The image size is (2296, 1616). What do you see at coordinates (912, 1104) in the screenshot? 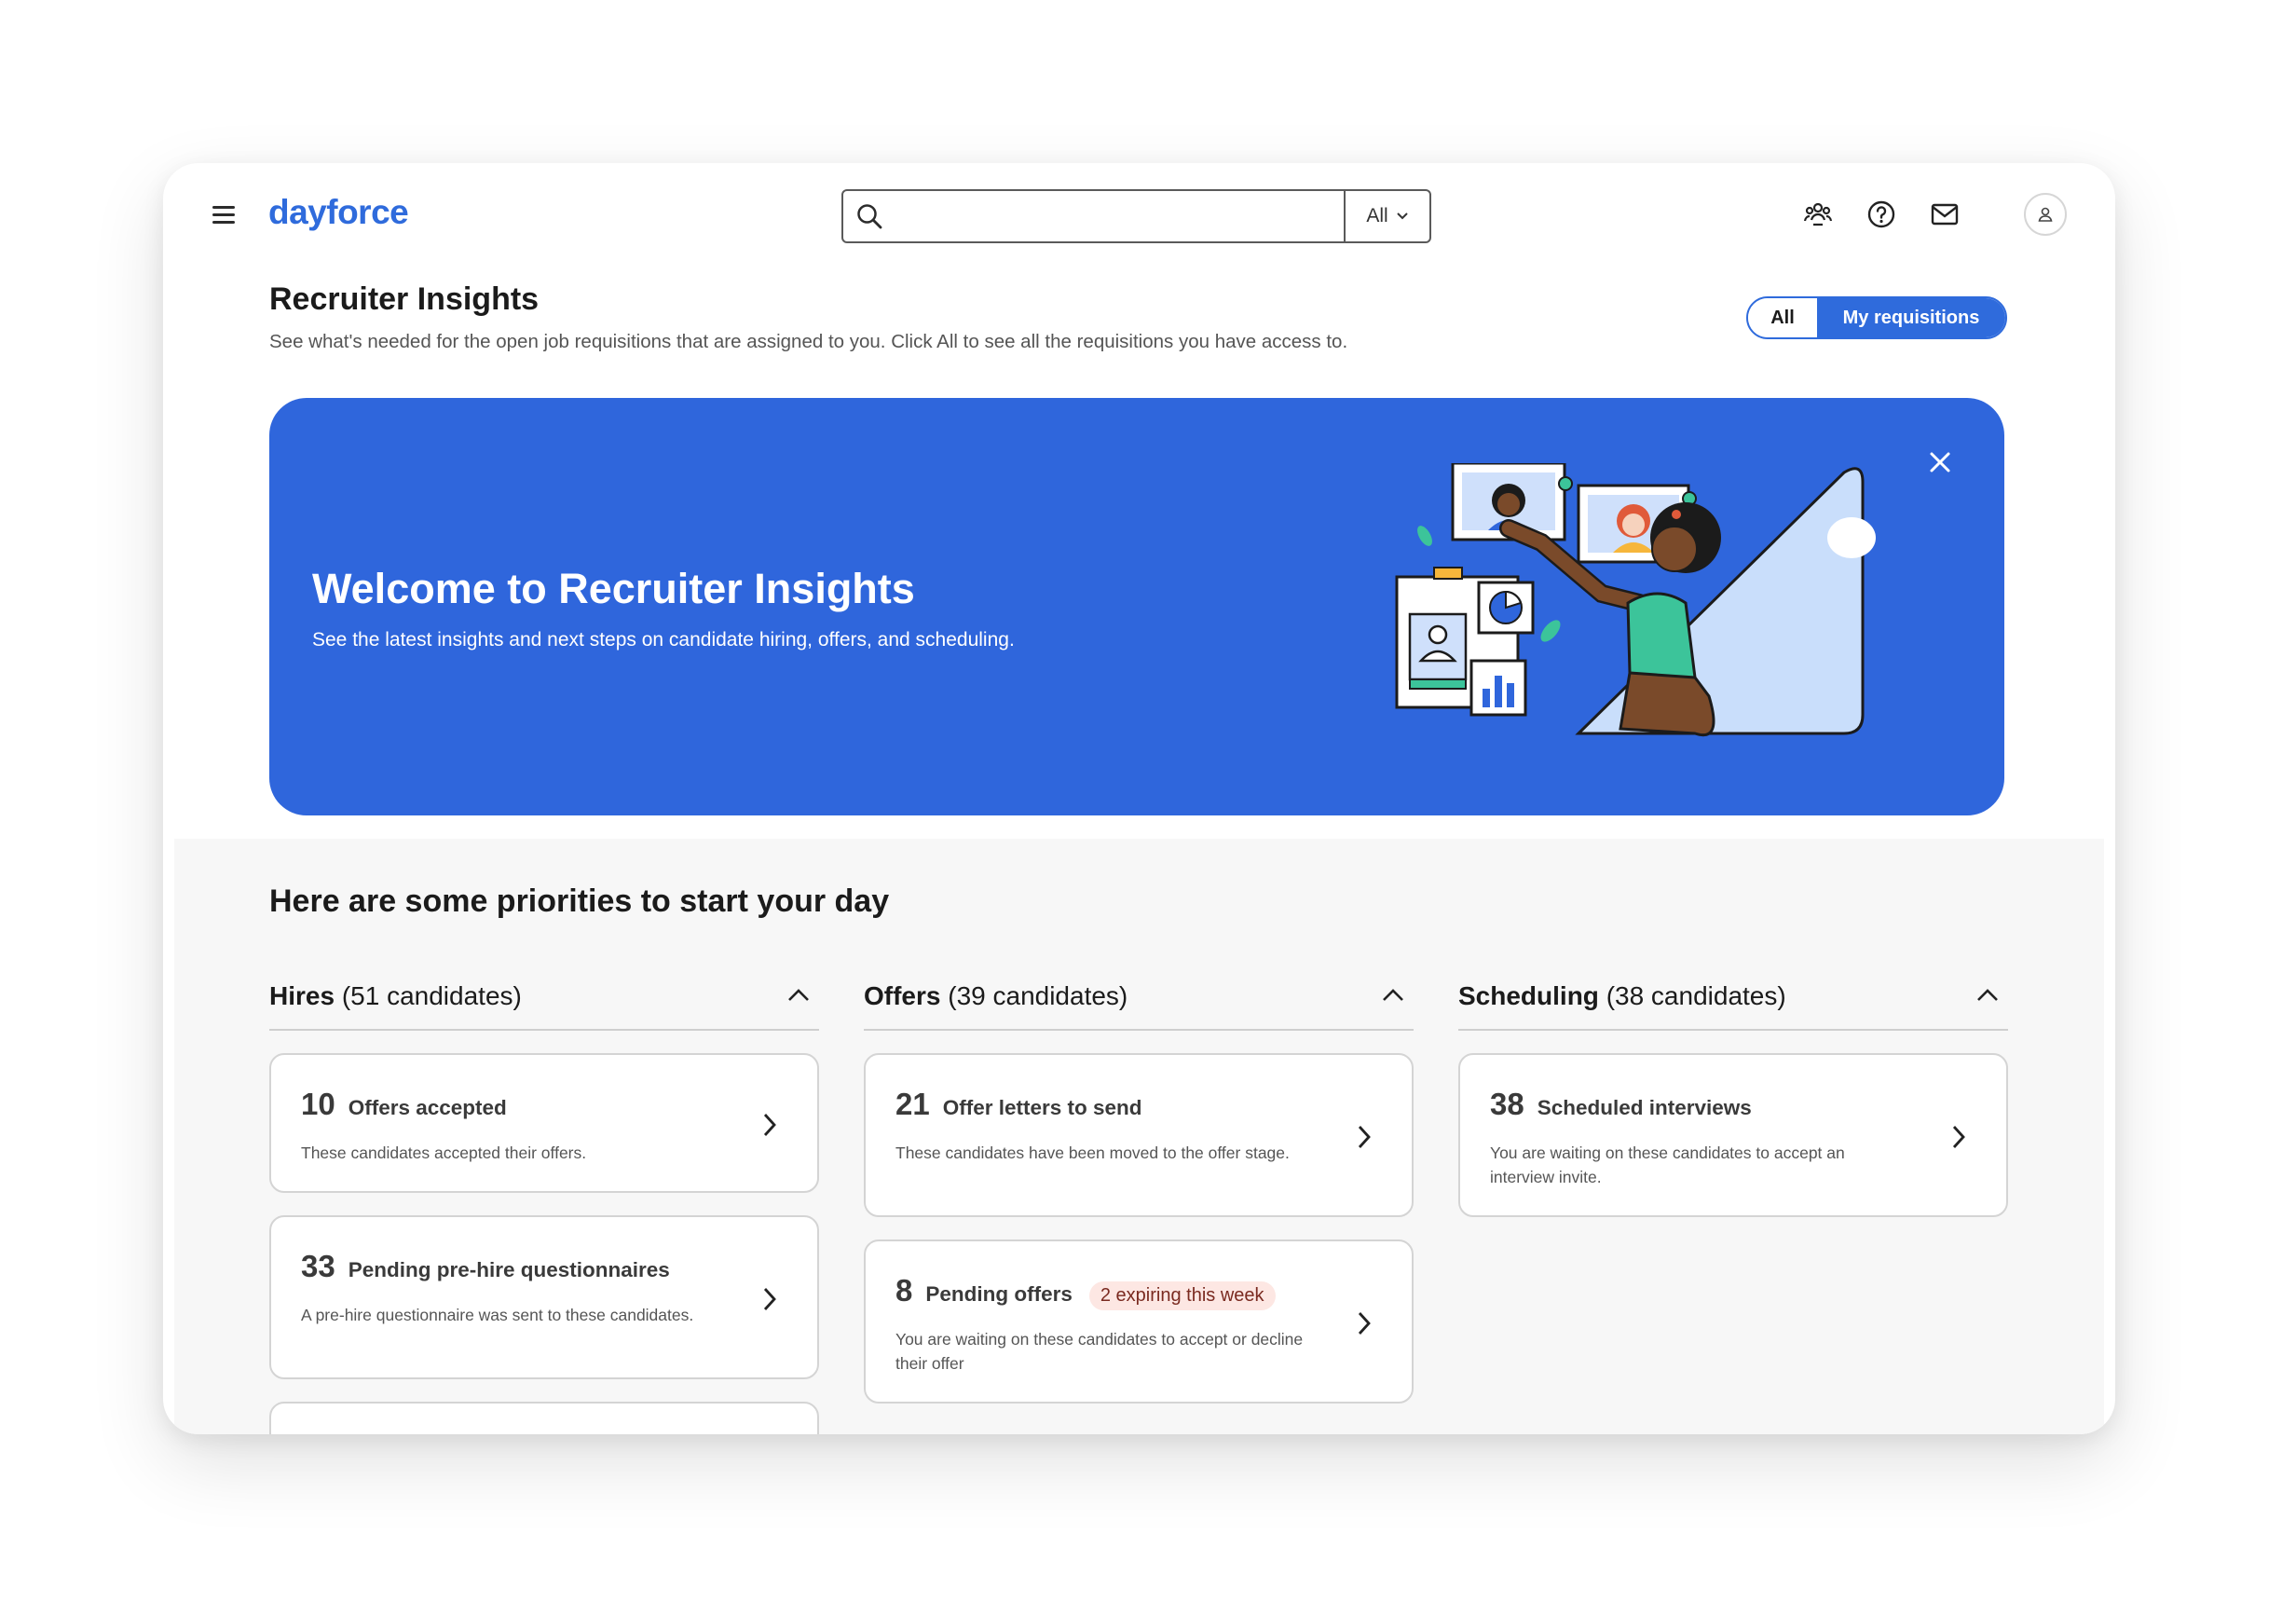
I see `card-count: 21` at bounding box center [912, 1104].